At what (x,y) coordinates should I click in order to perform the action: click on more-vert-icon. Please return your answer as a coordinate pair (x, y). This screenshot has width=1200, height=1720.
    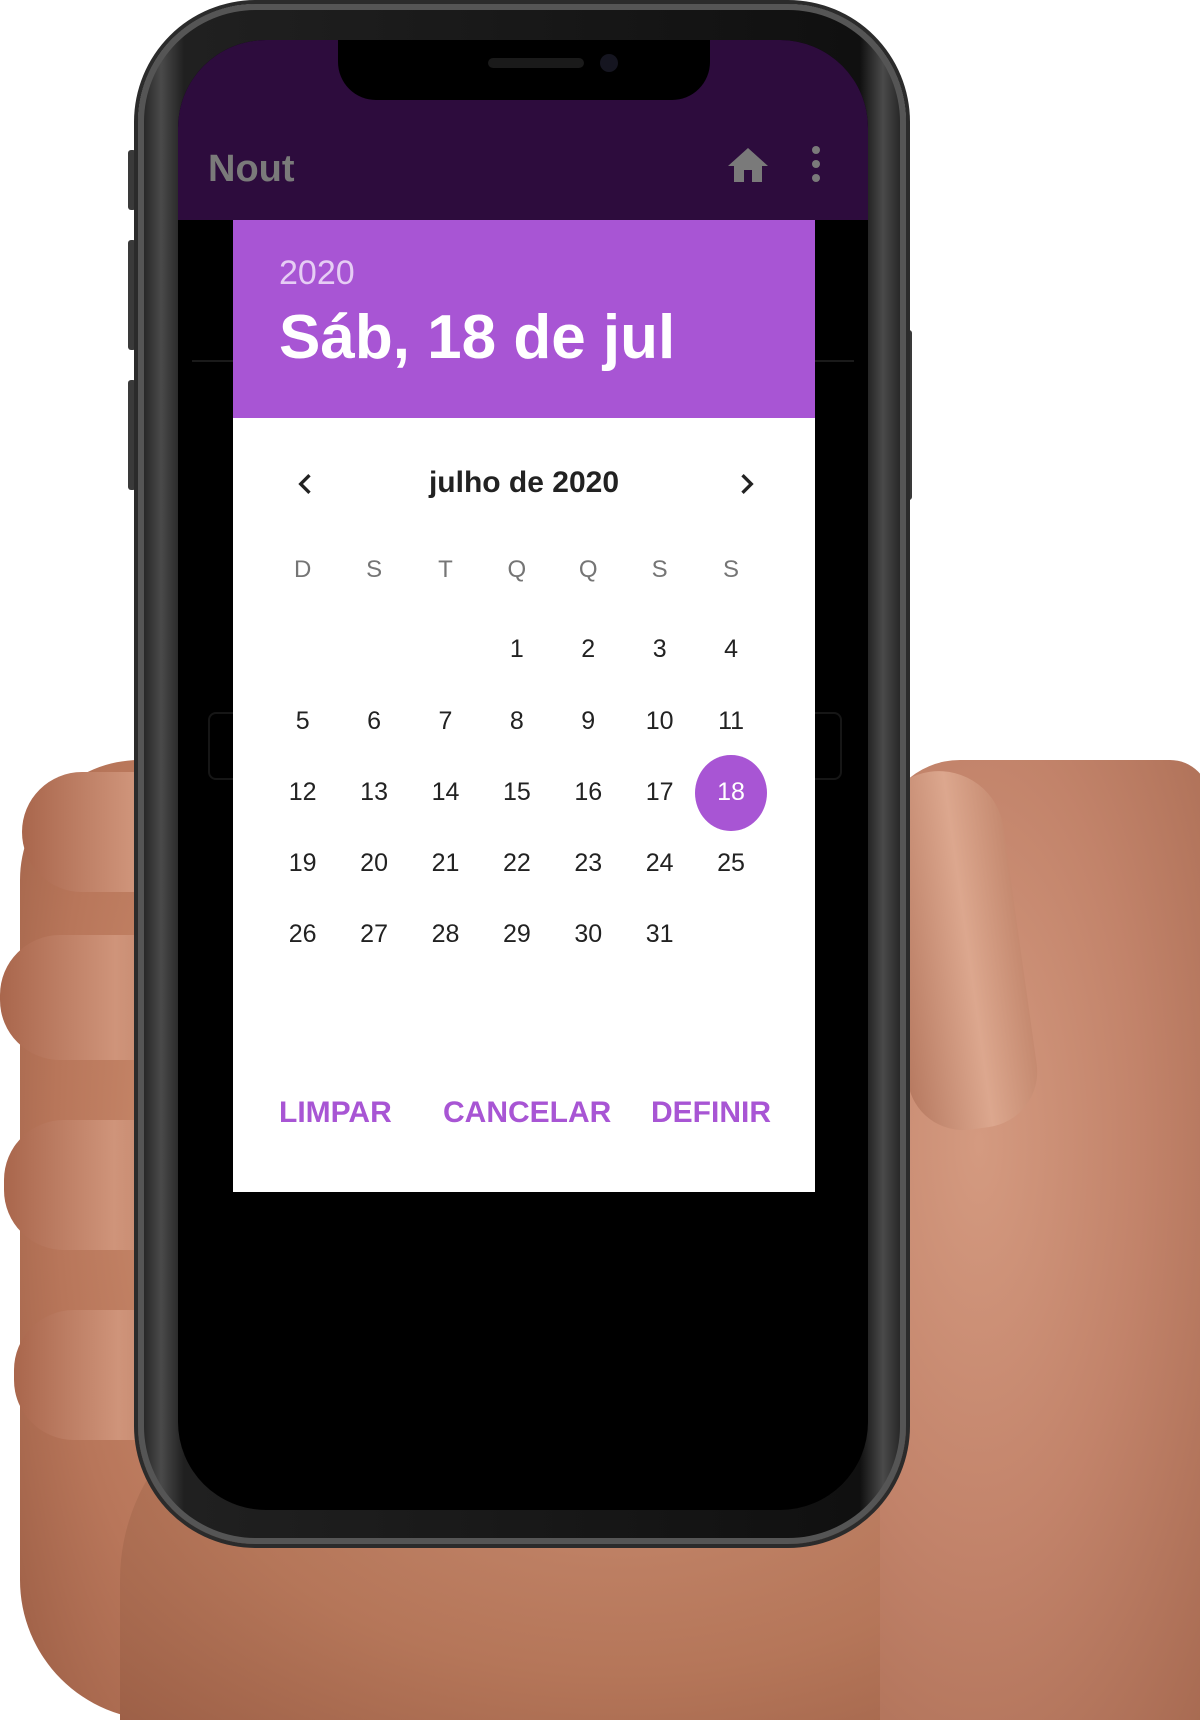
    Looking at the image, I should click on (816, 166).